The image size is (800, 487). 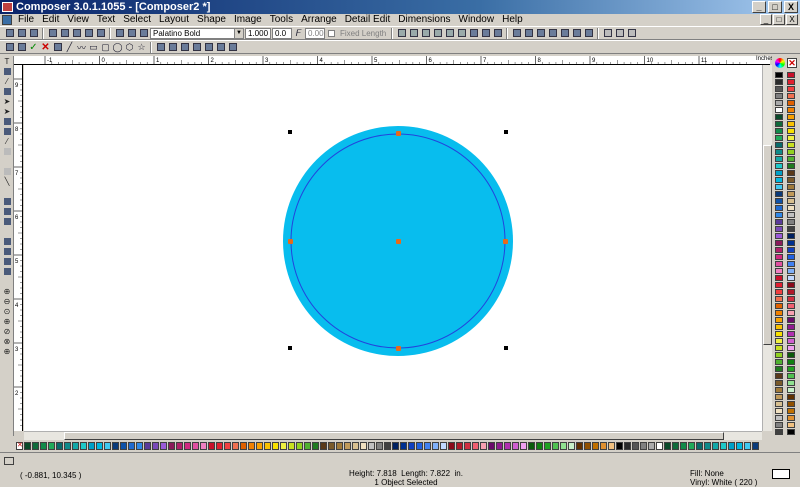 What do you see at coordinates (9, 33) in the screenshot?
I see `new-icon` at bounding box center [9, 33].